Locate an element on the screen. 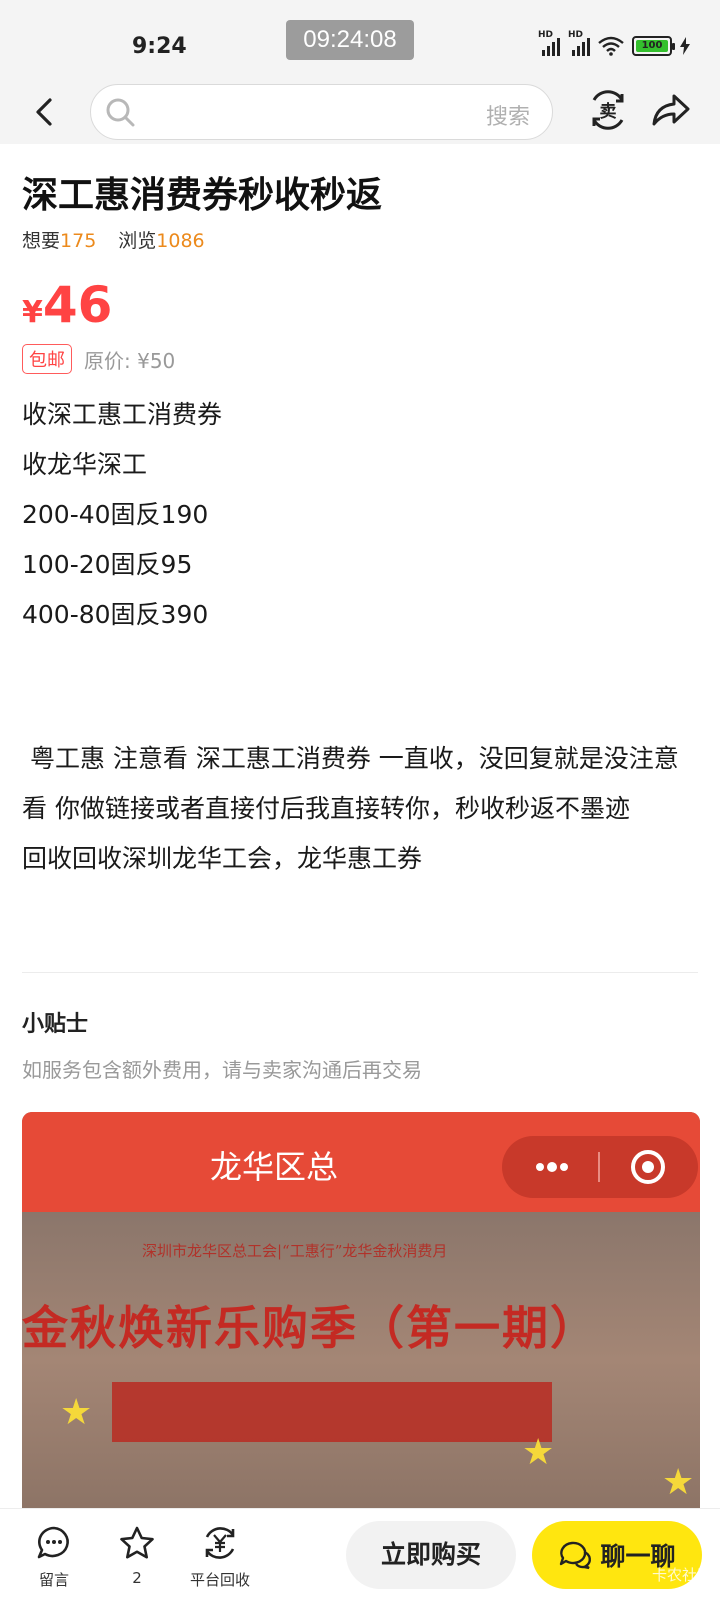 This screenshot has height=1600, width=720. currency-symbol: ¥ is located at coordinates (32, 312).